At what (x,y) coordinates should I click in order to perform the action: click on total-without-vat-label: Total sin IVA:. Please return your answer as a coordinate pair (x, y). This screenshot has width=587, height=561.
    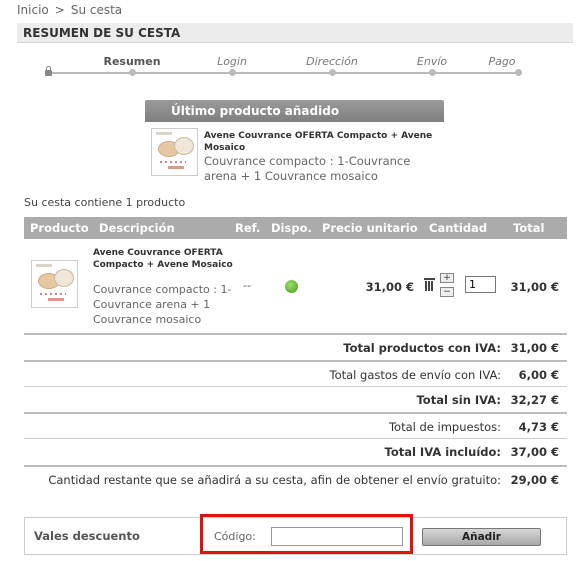
    Looking at the image, I should click on (458, 400).